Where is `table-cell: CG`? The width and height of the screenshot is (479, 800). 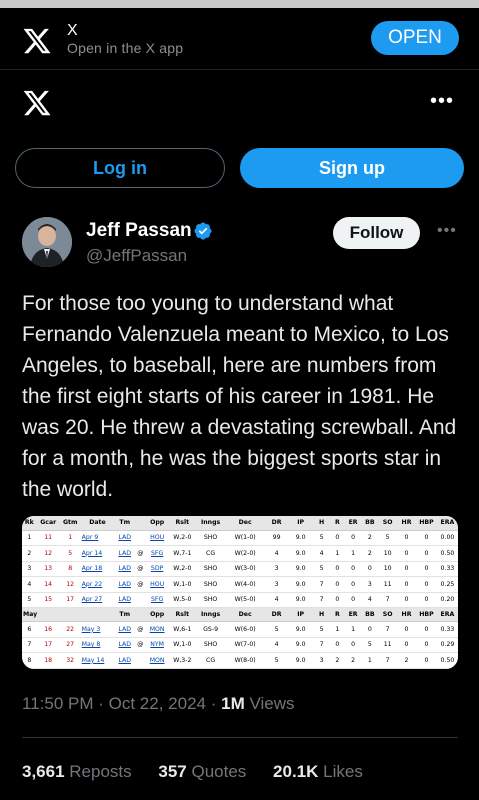
table-cell: CG is located at coordinates (210, 553).